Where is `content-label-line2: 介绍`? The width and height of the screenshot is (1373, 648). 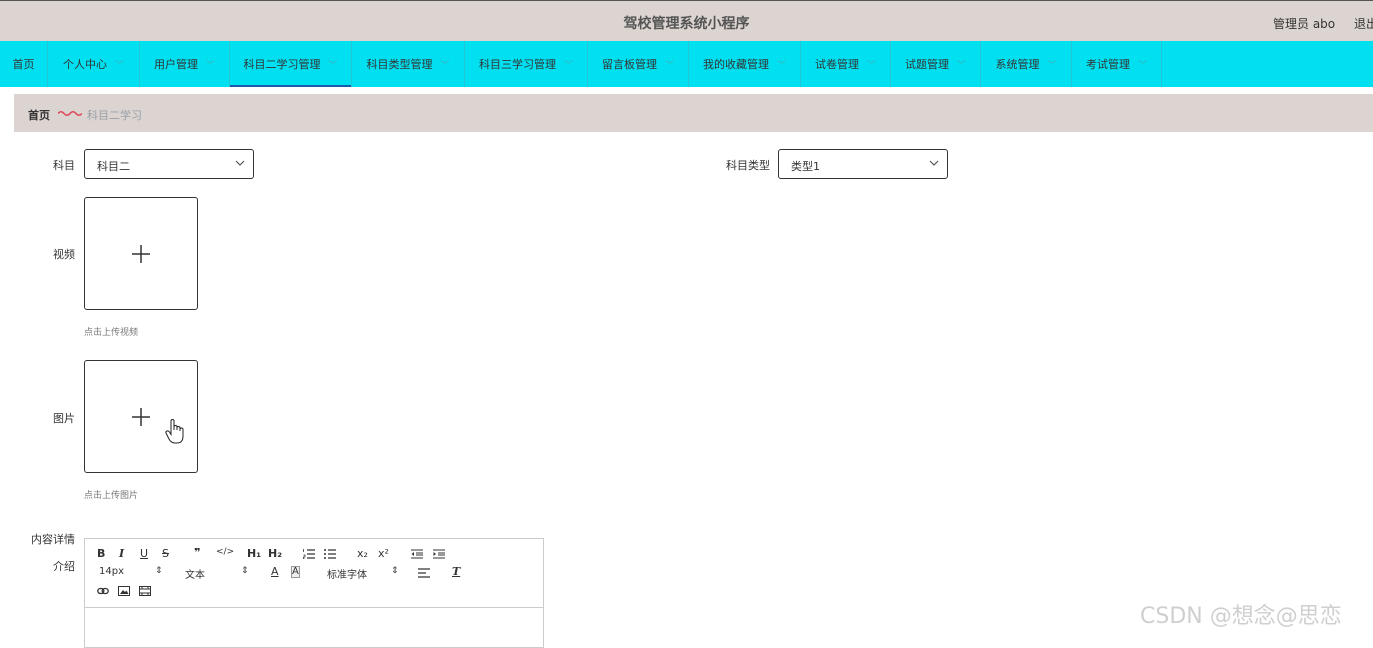 content-label-line2: 介绍 is located at coordinates (64, 566).